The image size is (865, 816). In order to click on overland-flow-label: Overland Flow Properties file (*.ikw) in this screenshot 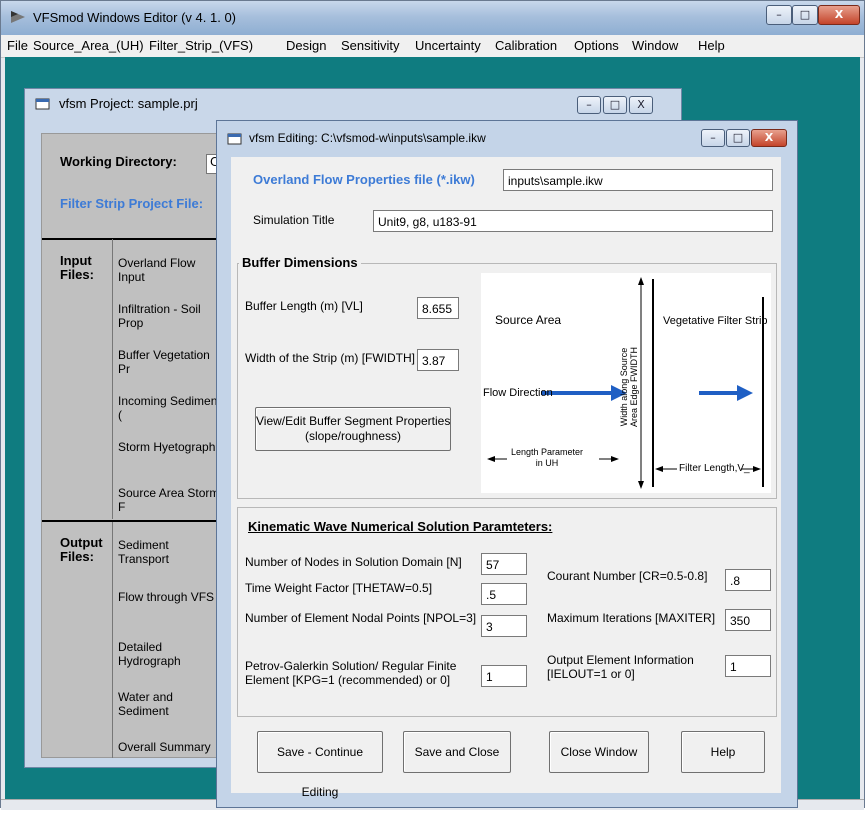, I will do `click(364, 179)`.